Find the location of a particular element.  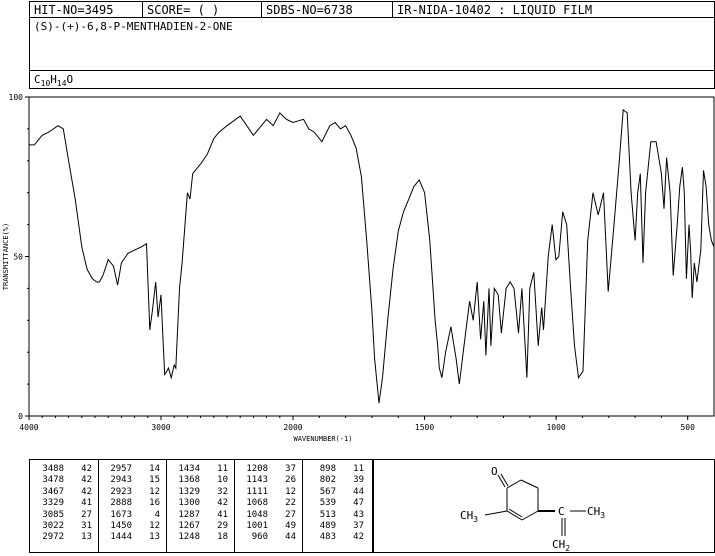

peak-row: 1300 42 is located at coordinates (200, 503).